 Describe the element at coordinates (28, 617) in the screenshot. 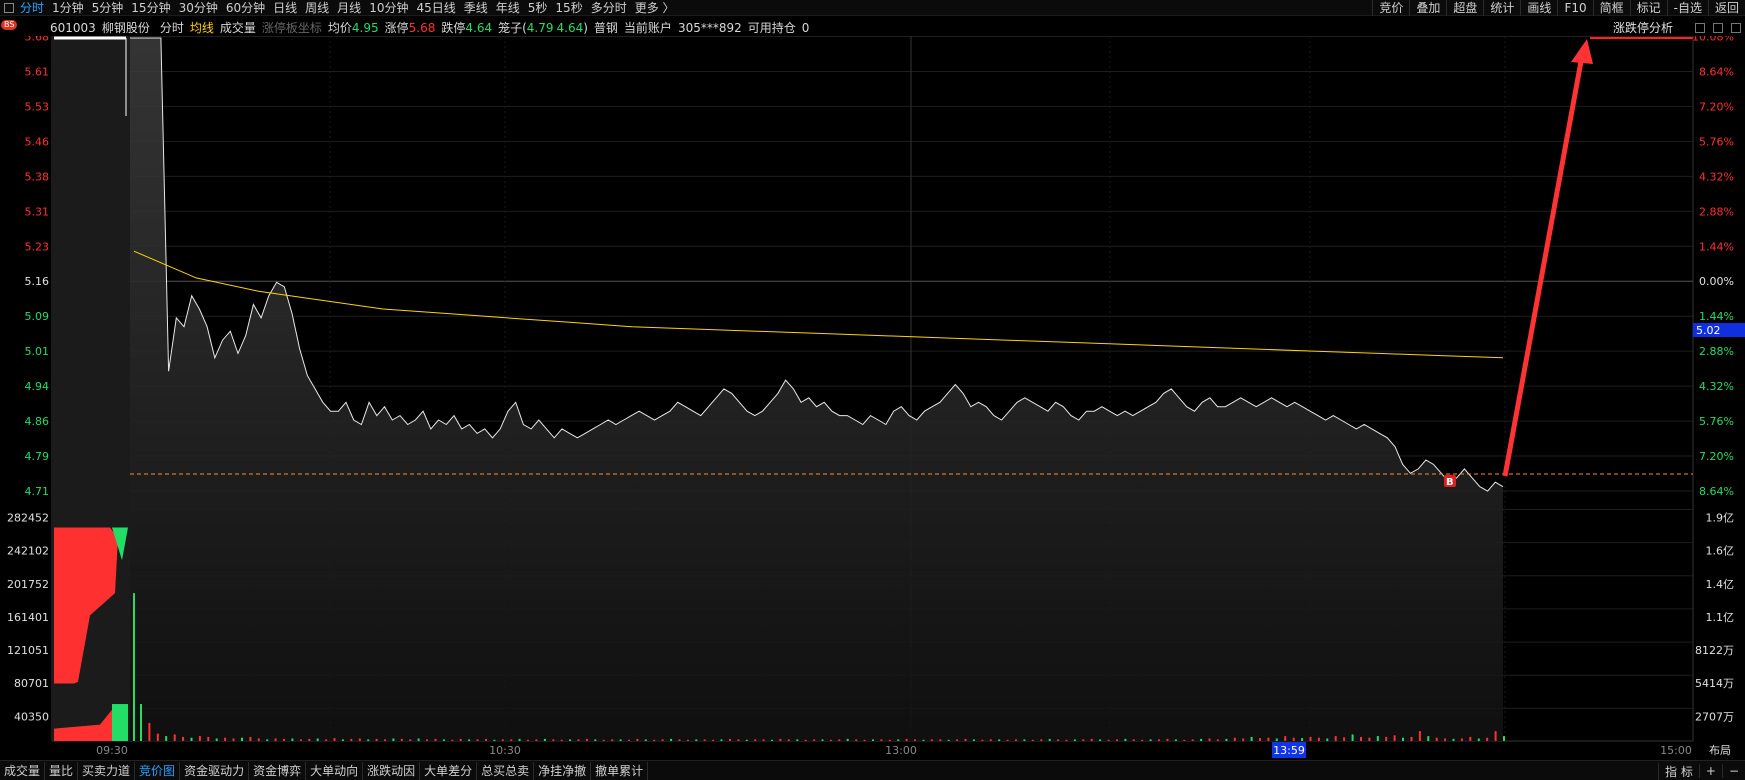

I see `volume-tick-label: 161401` at that location.